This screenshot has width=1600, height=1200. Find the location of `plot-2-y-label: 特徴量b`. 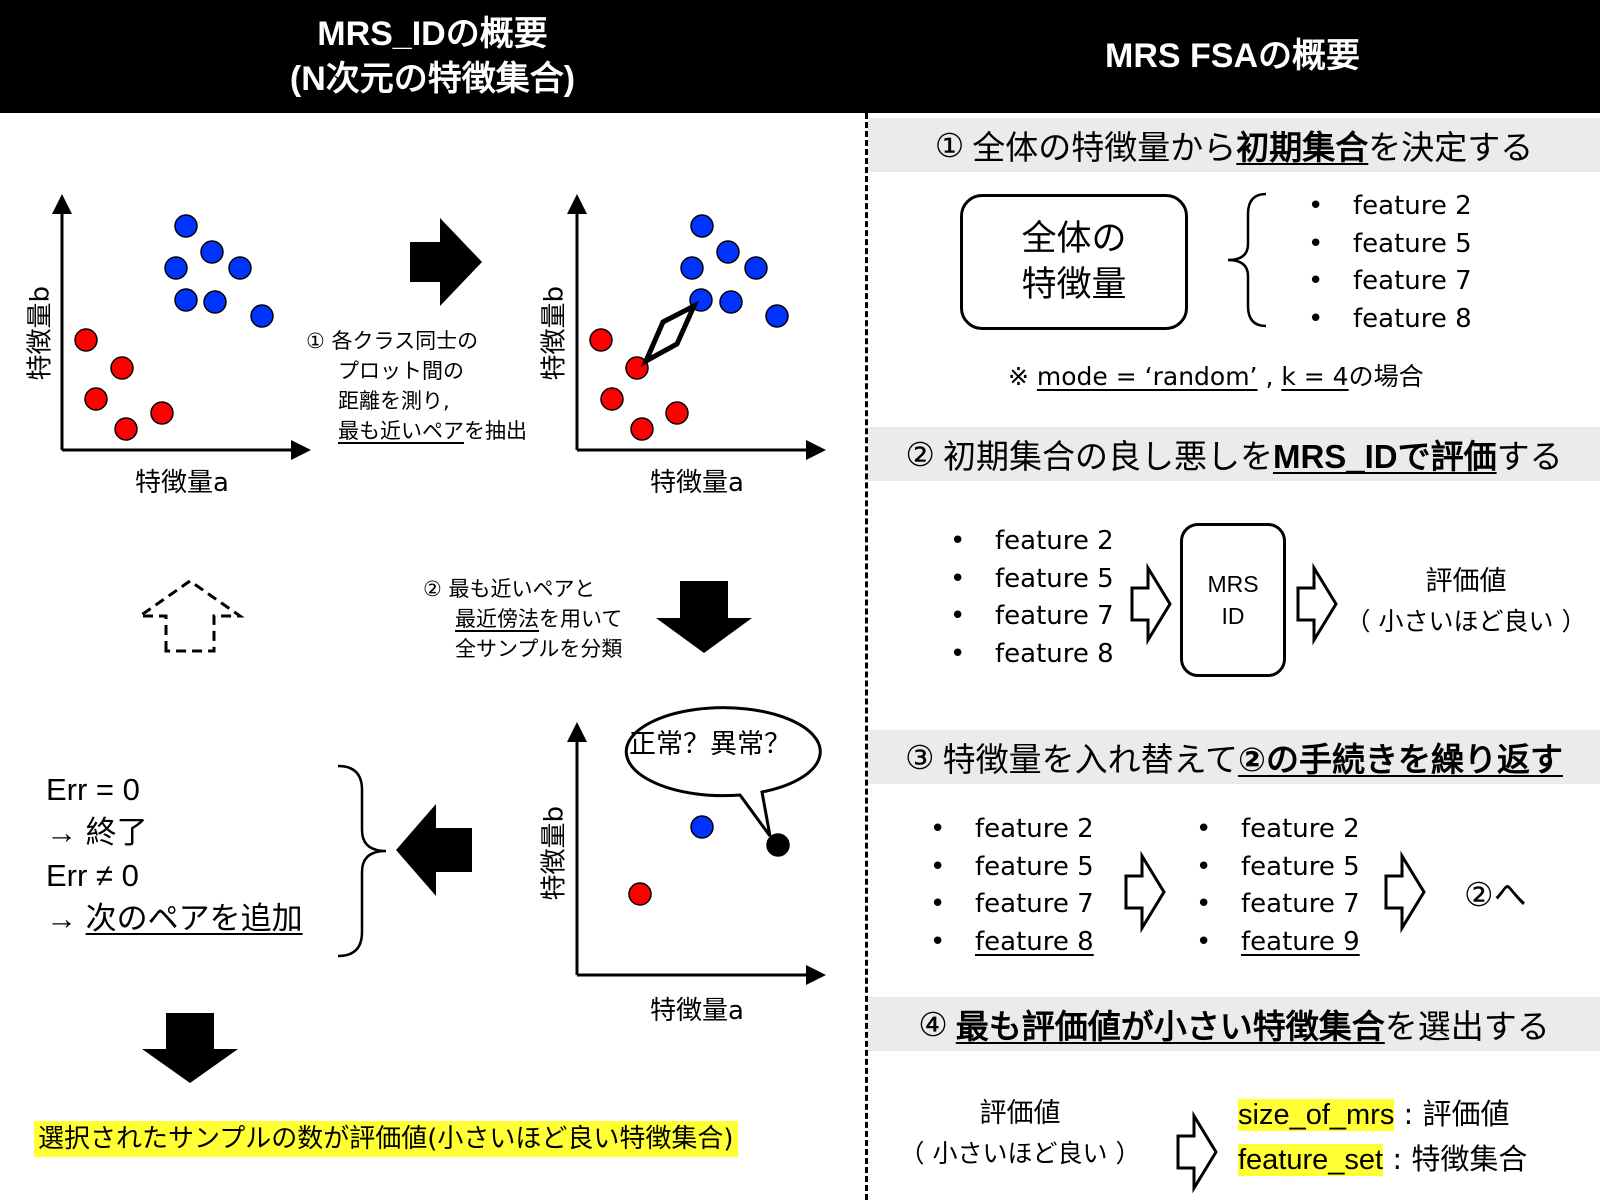

plot-2-y-label: 特徴量b is located at coordinates (554, 333).